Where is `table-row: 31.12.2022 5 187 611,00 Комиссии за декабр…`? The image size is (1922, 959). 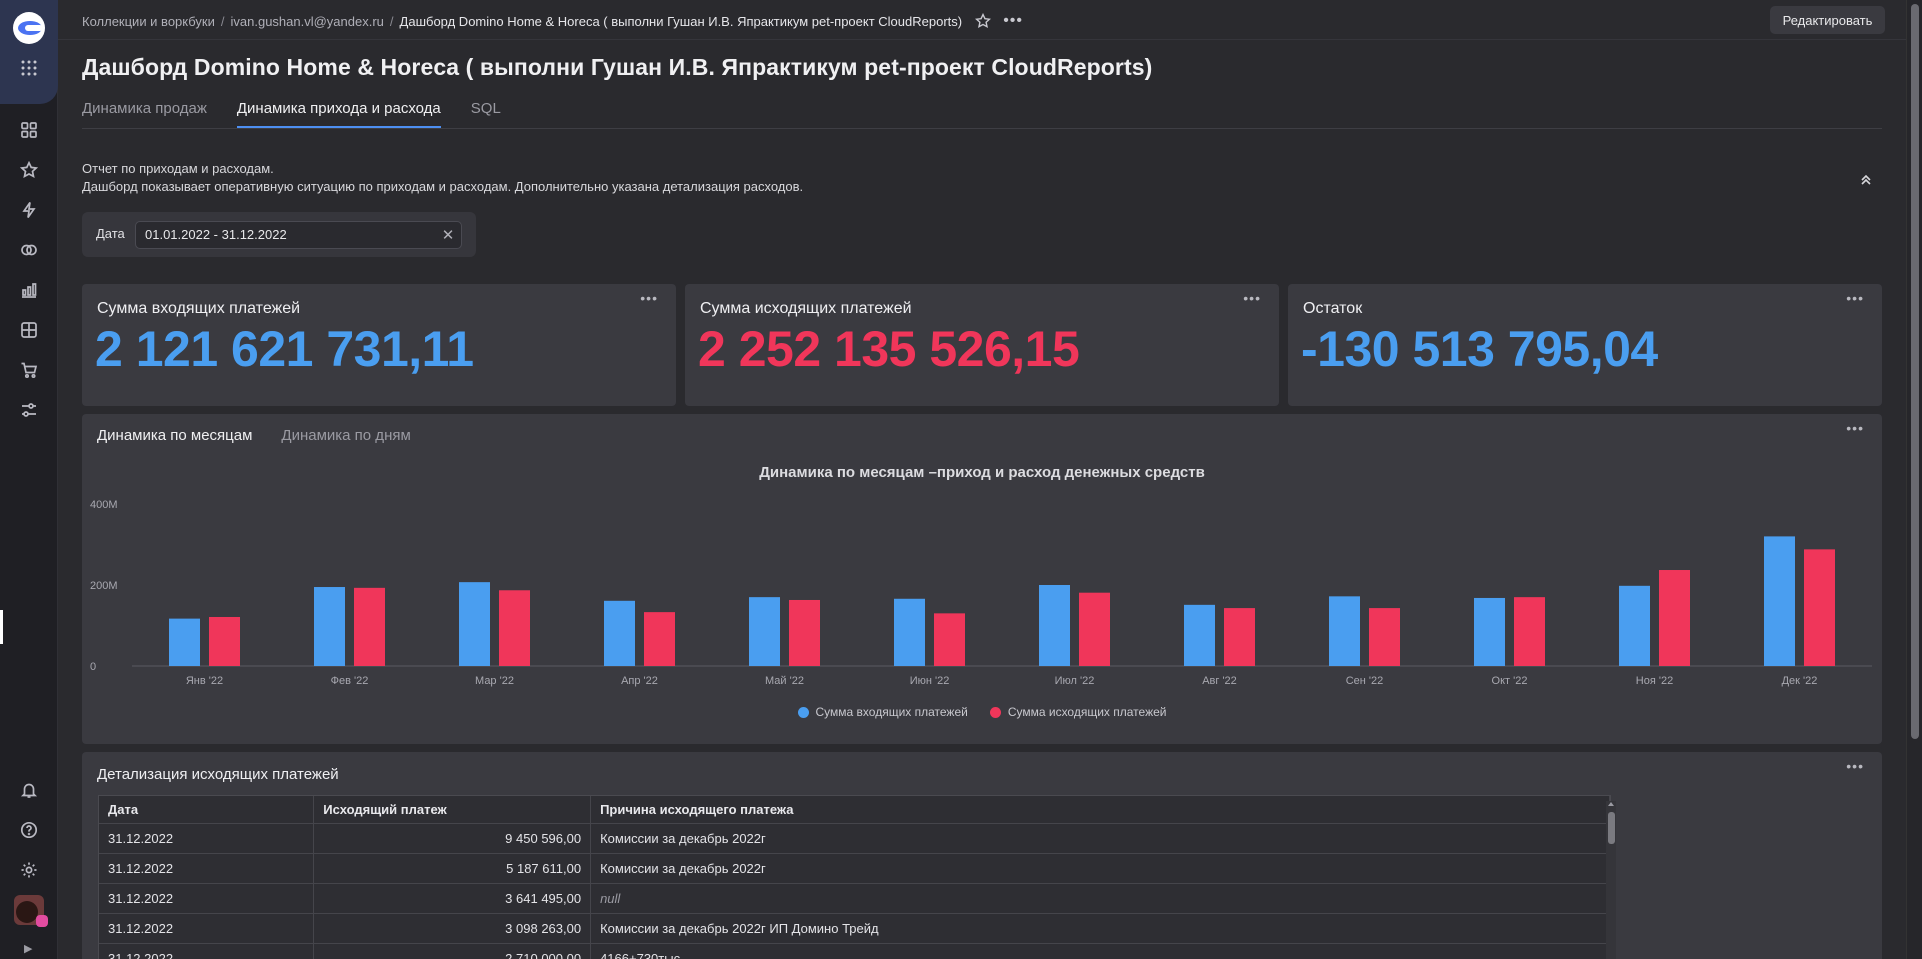 table-row: 31.12.2022 5 187 611,00 Комиссии за декабр… is located at coordinates (854, 868).